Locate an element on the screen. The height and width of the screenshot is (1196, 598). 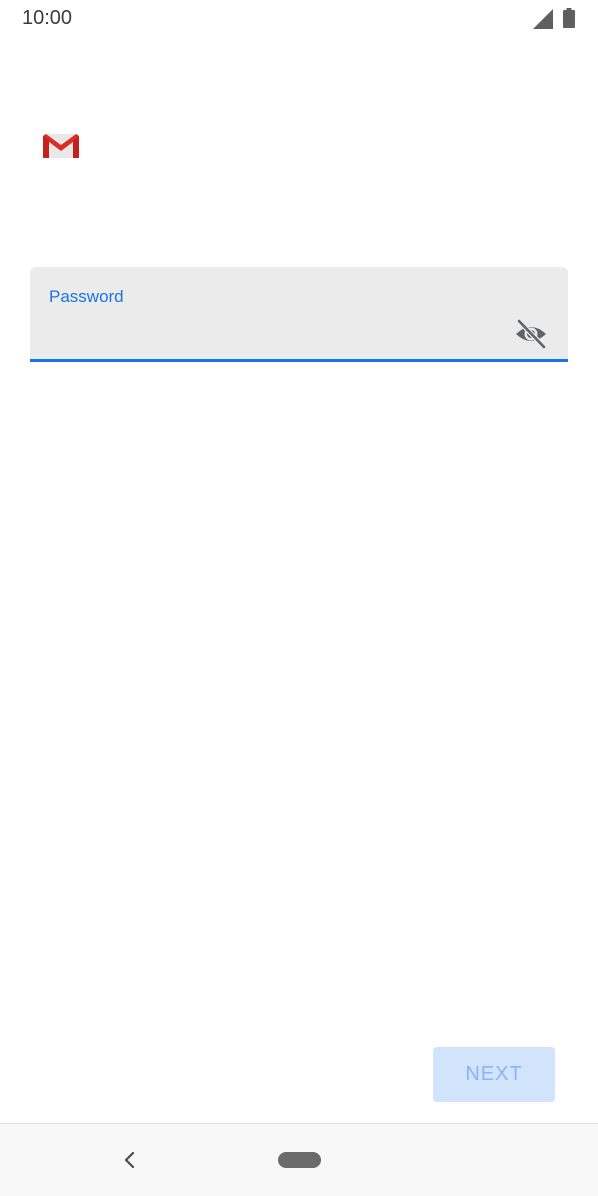
next-button: NEXT is located at coordinates (494, 1074).